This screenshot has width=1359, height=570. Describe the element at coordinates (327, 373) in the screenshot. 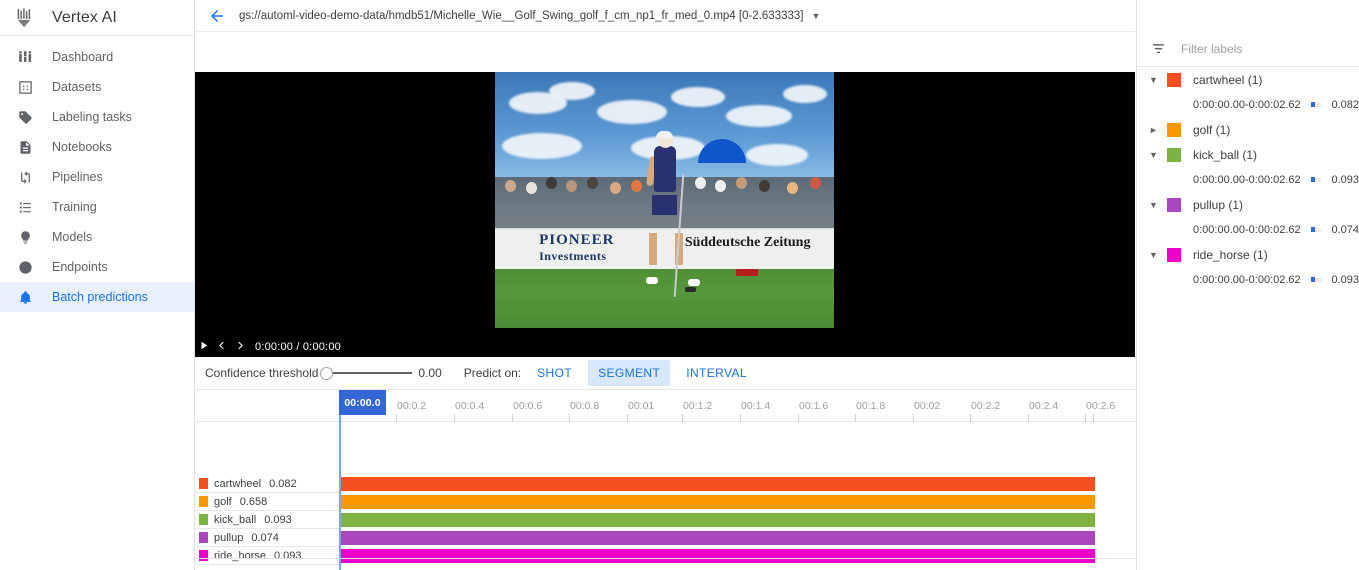

I see `slider-thumb` at that location.